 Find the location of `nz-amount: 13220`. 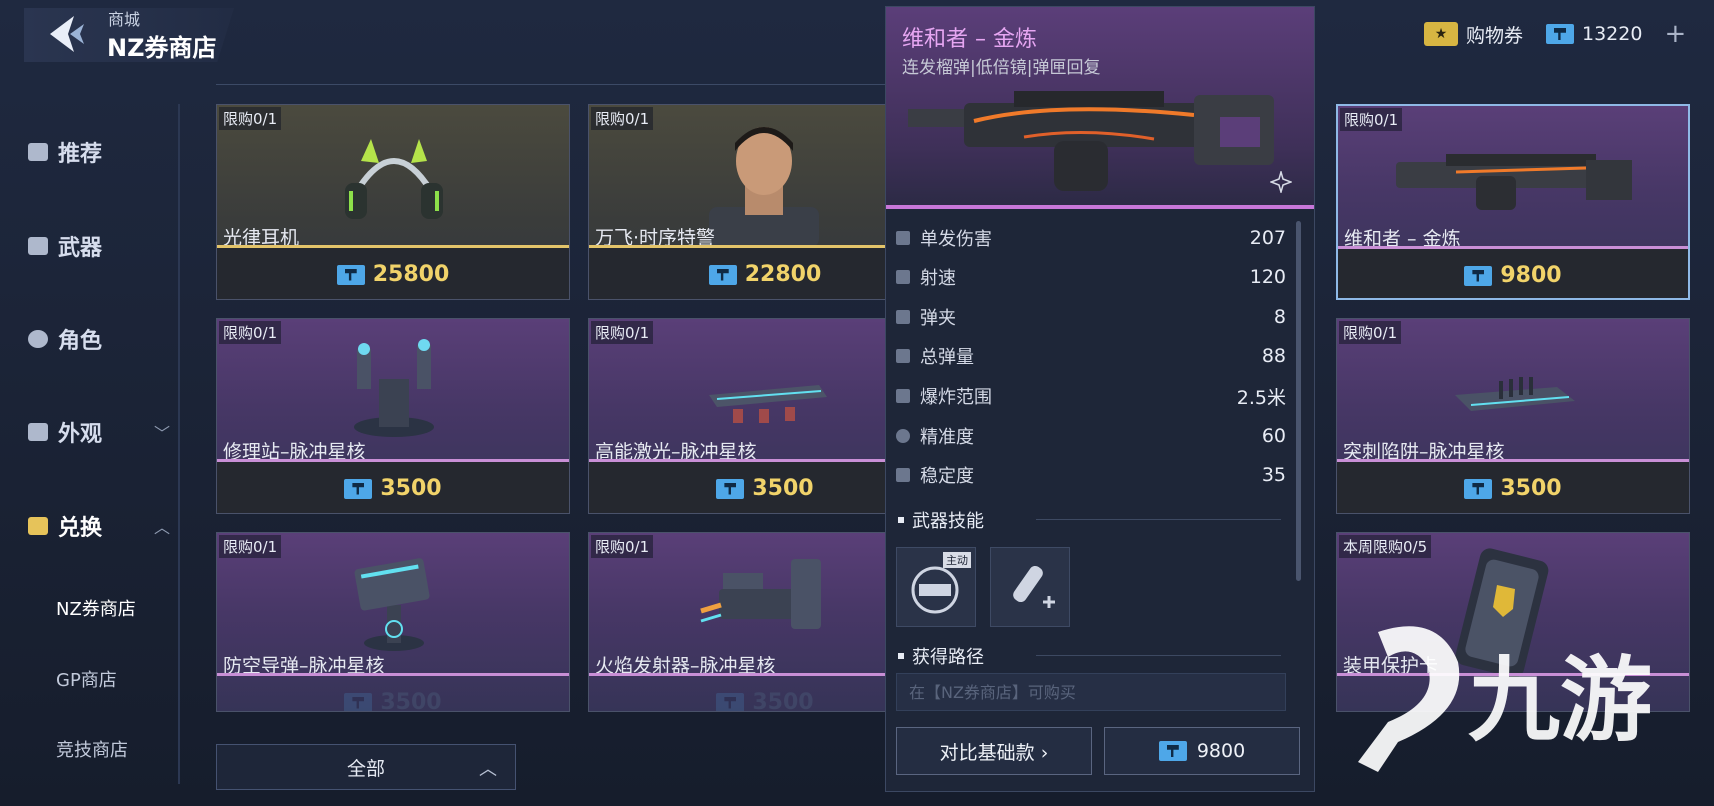

nz-amount: 13220 is located at coordinates (1612, 34).